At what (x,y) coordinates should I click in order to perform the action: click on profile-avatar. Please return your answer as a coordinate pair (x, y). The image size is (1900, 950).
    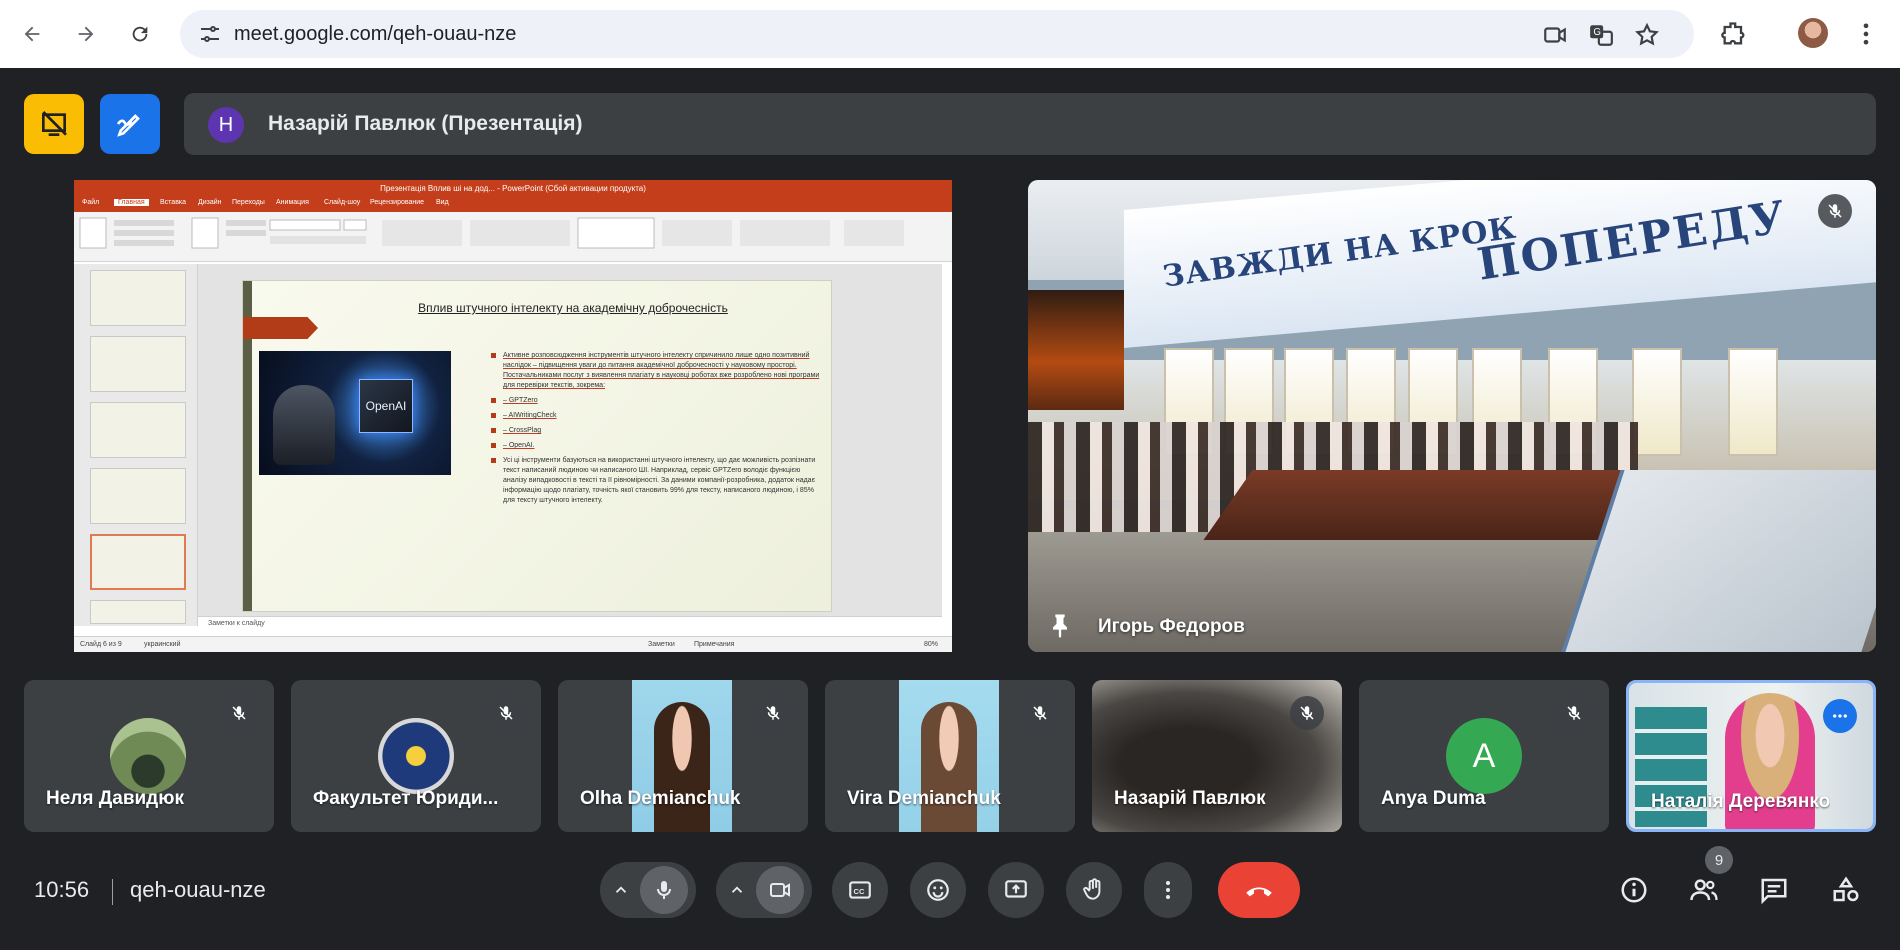
    Looking at the image, I should click on (1813, 33).